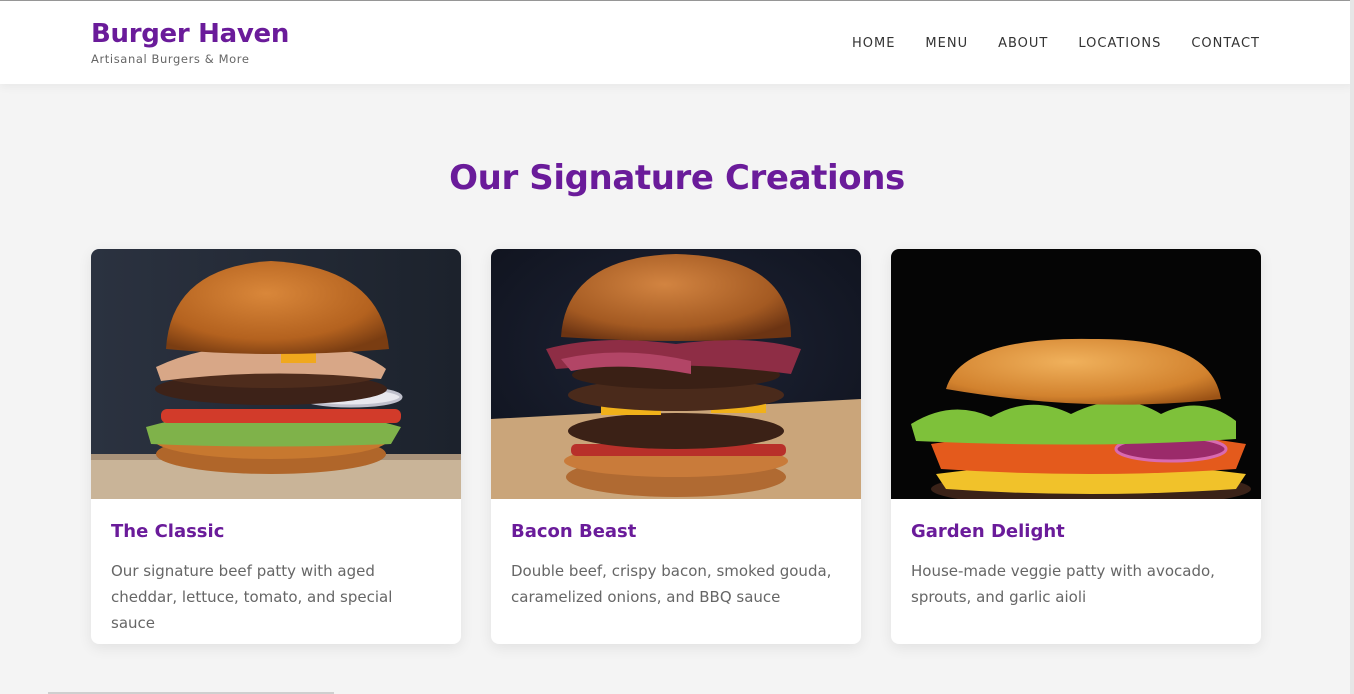 The height and width of the screenshot is (694, 1354). What do you see at coordinates (276, 374) in the screenshot?
I see `classic-burger-photo` at bounding box center [276, 374].